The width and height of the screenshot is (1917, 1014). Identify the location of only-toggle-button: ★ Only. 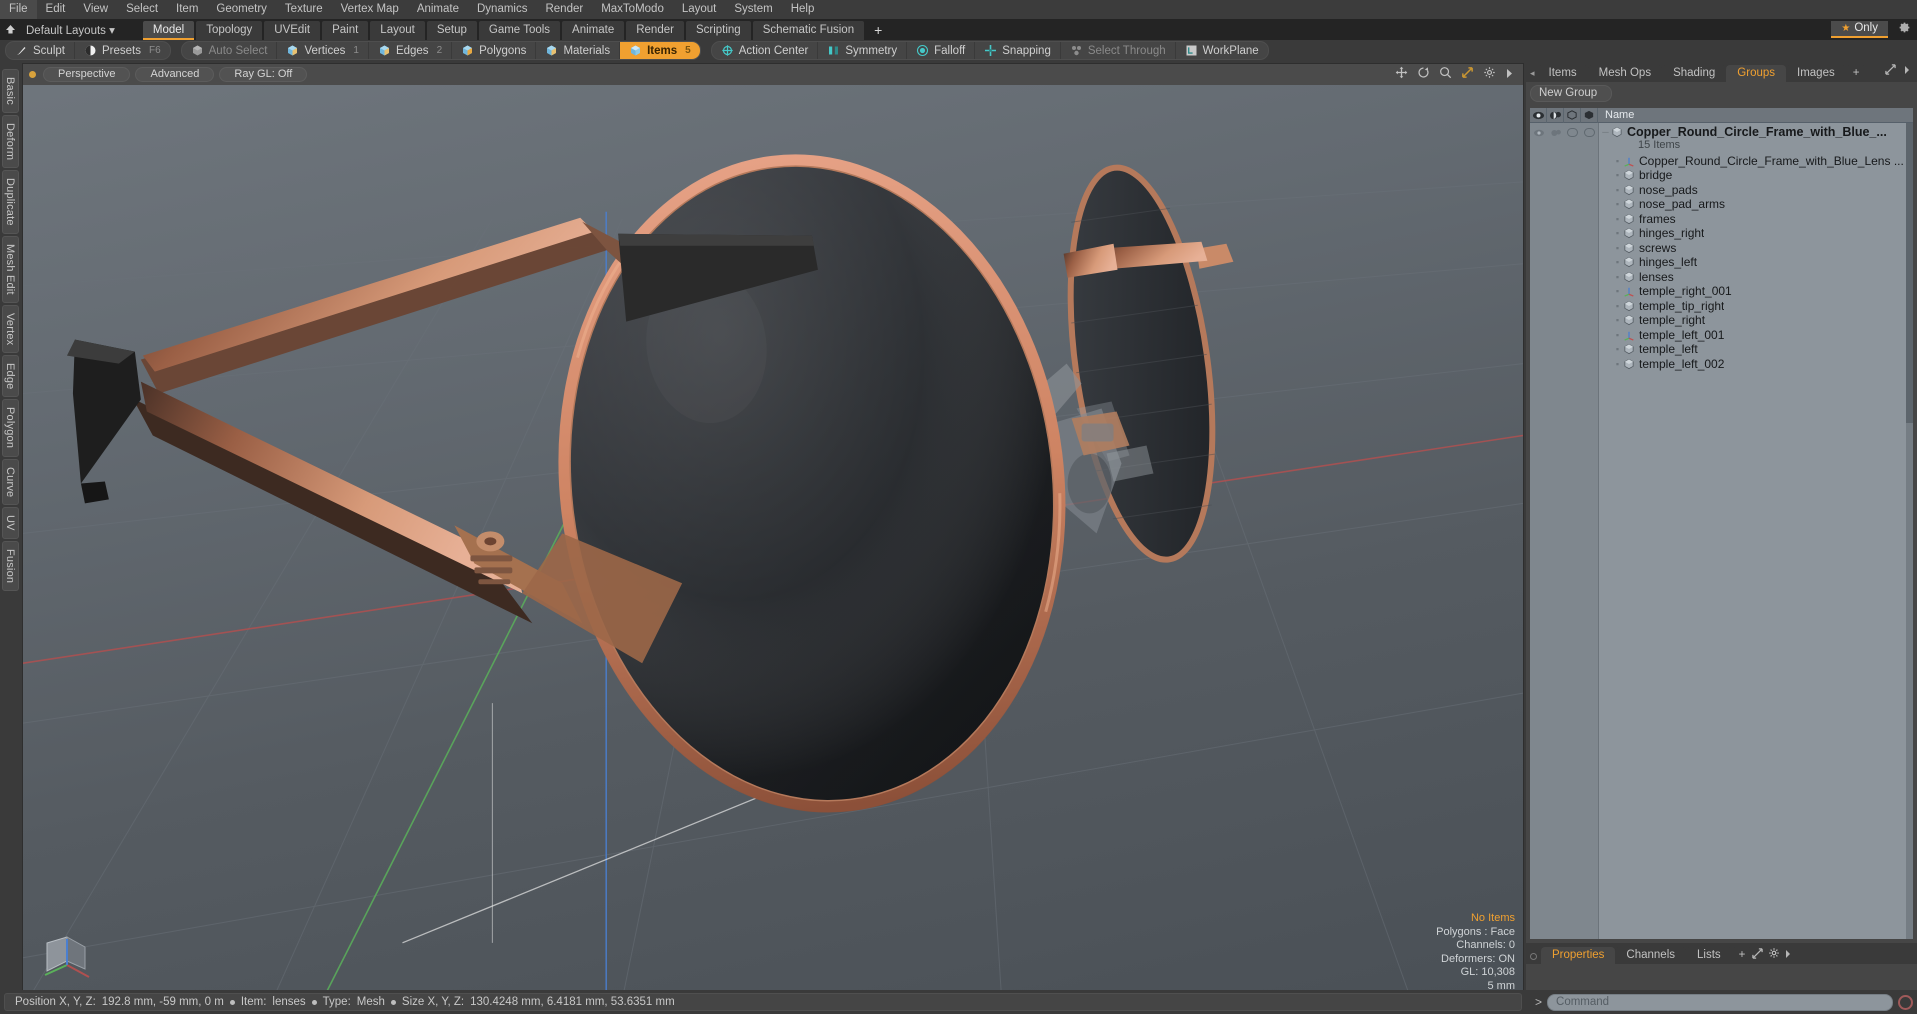
(1859, 29).